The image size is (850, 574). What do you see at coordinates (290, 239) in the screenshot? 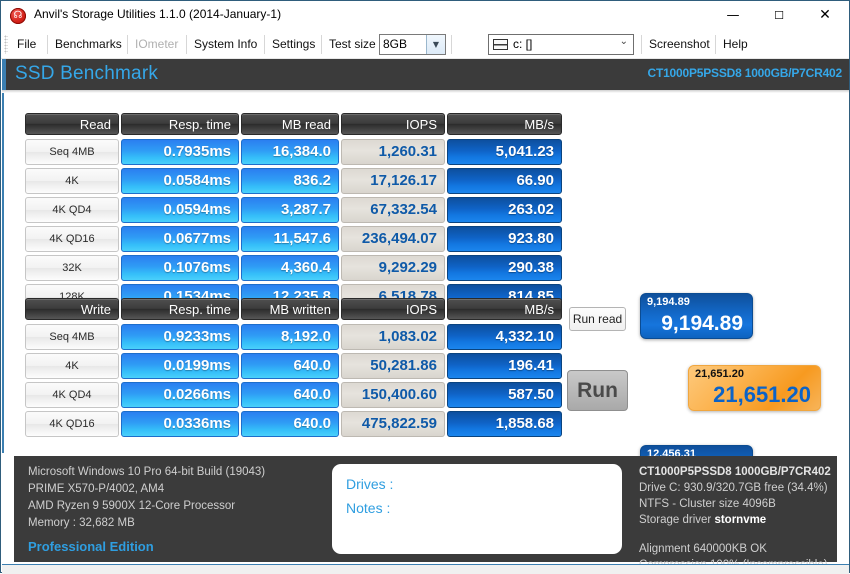
I see `cell-mb-read: 11,547.6` at bounding box center [290, 239].